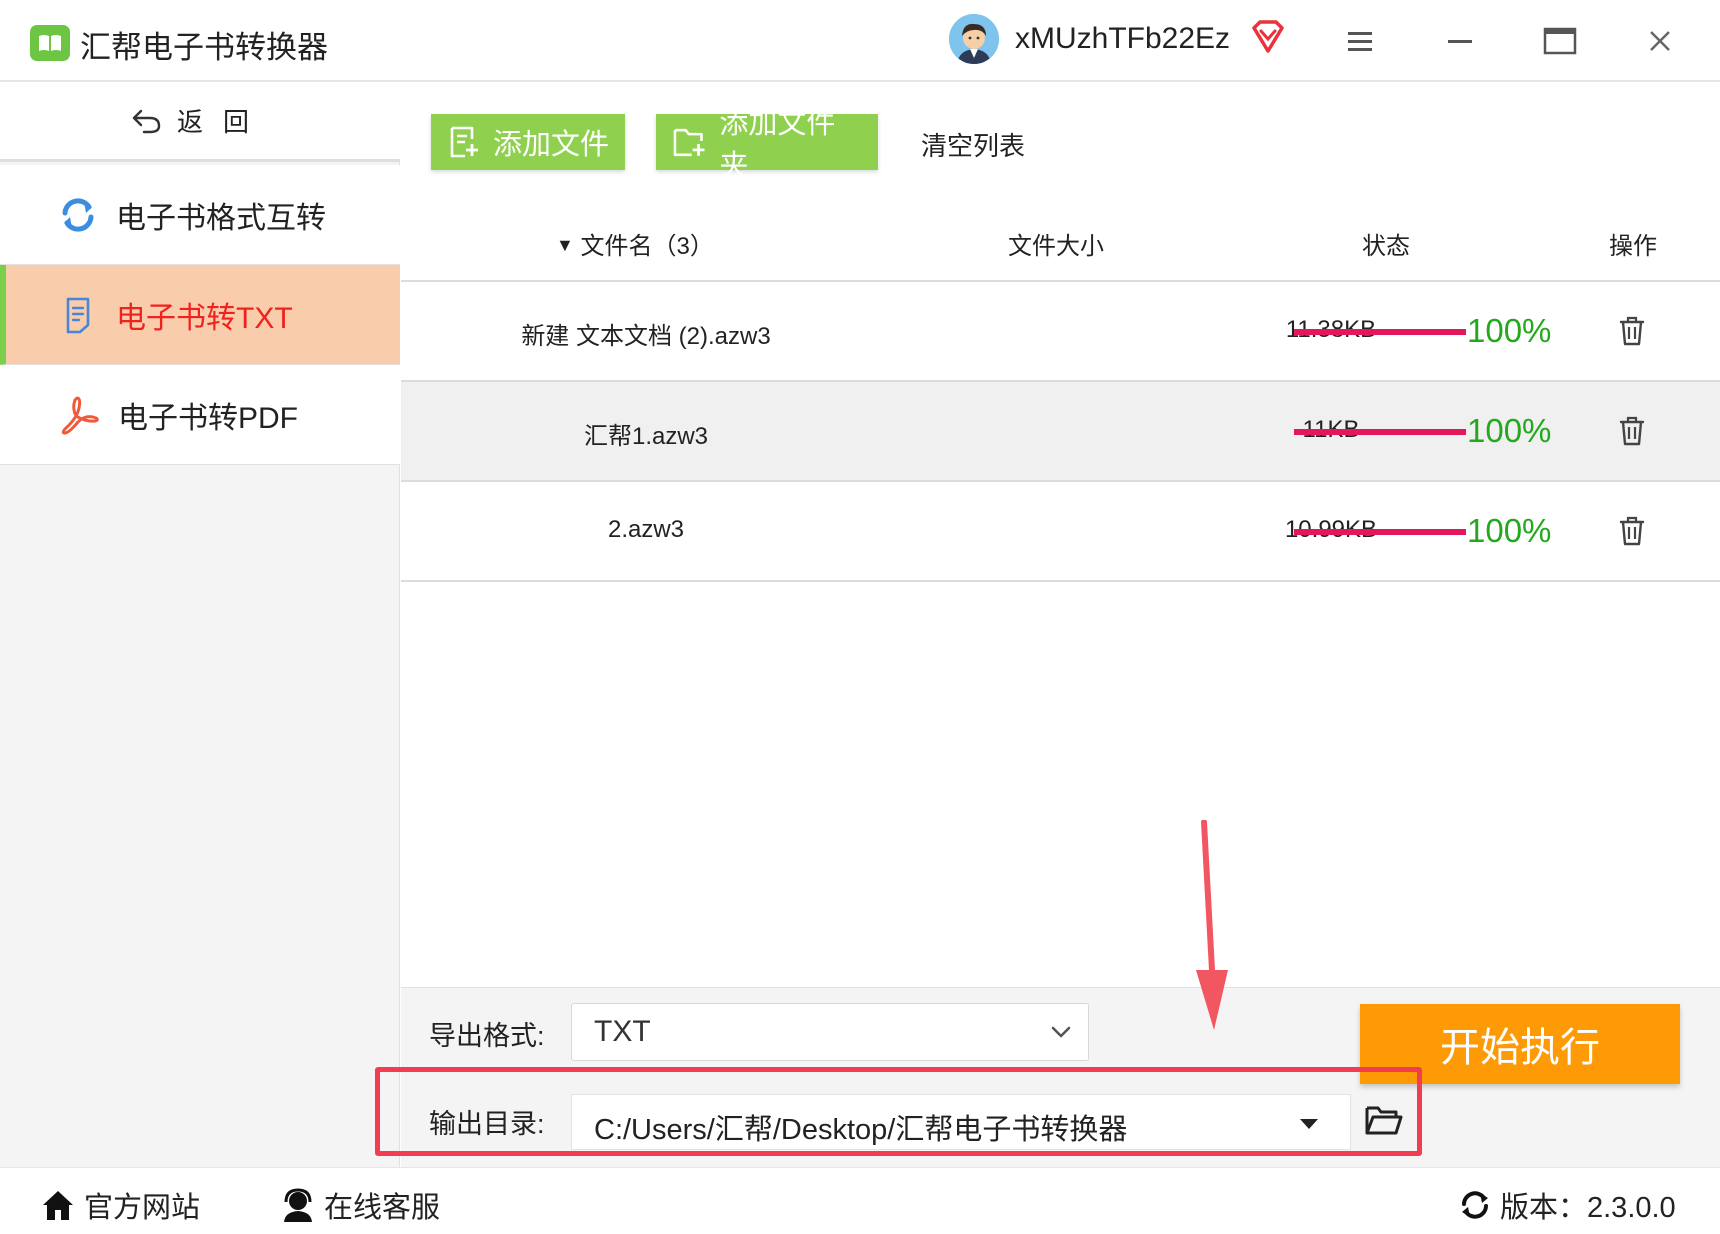 This screenshot has width=1720, height=1234. What do you see at coordinates (204, 47) in the screenshot?
I see `app-title: 汇帮电子书转换器` at bounding box center [204, 47].